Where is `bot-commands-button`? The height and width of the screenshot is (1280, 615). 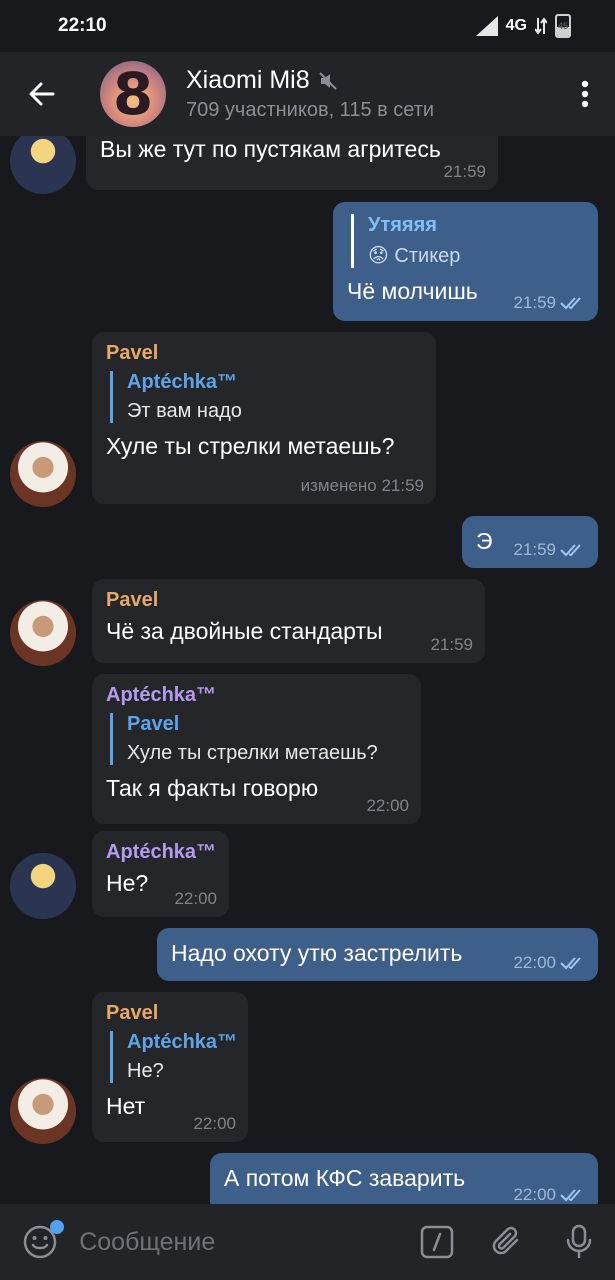
bot-commands-button is located at coordinates (436, 1242).